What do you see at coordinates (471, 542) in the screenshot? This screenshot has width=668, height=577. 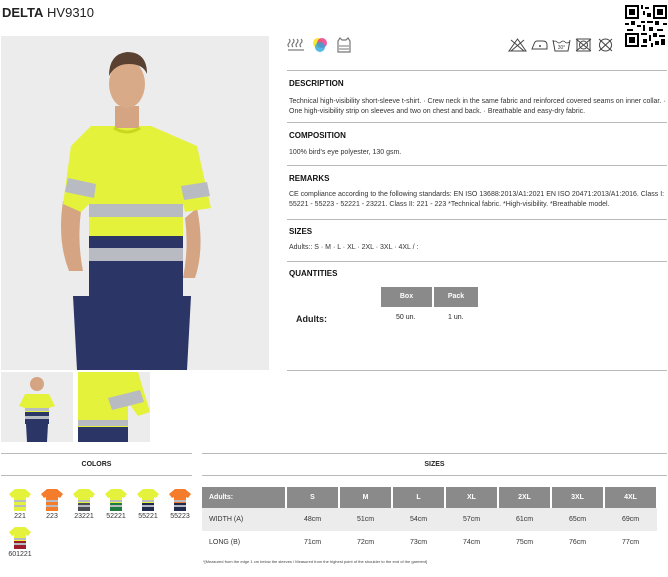 I see `table-cell: 74cm` at bounding box center [471, 542].